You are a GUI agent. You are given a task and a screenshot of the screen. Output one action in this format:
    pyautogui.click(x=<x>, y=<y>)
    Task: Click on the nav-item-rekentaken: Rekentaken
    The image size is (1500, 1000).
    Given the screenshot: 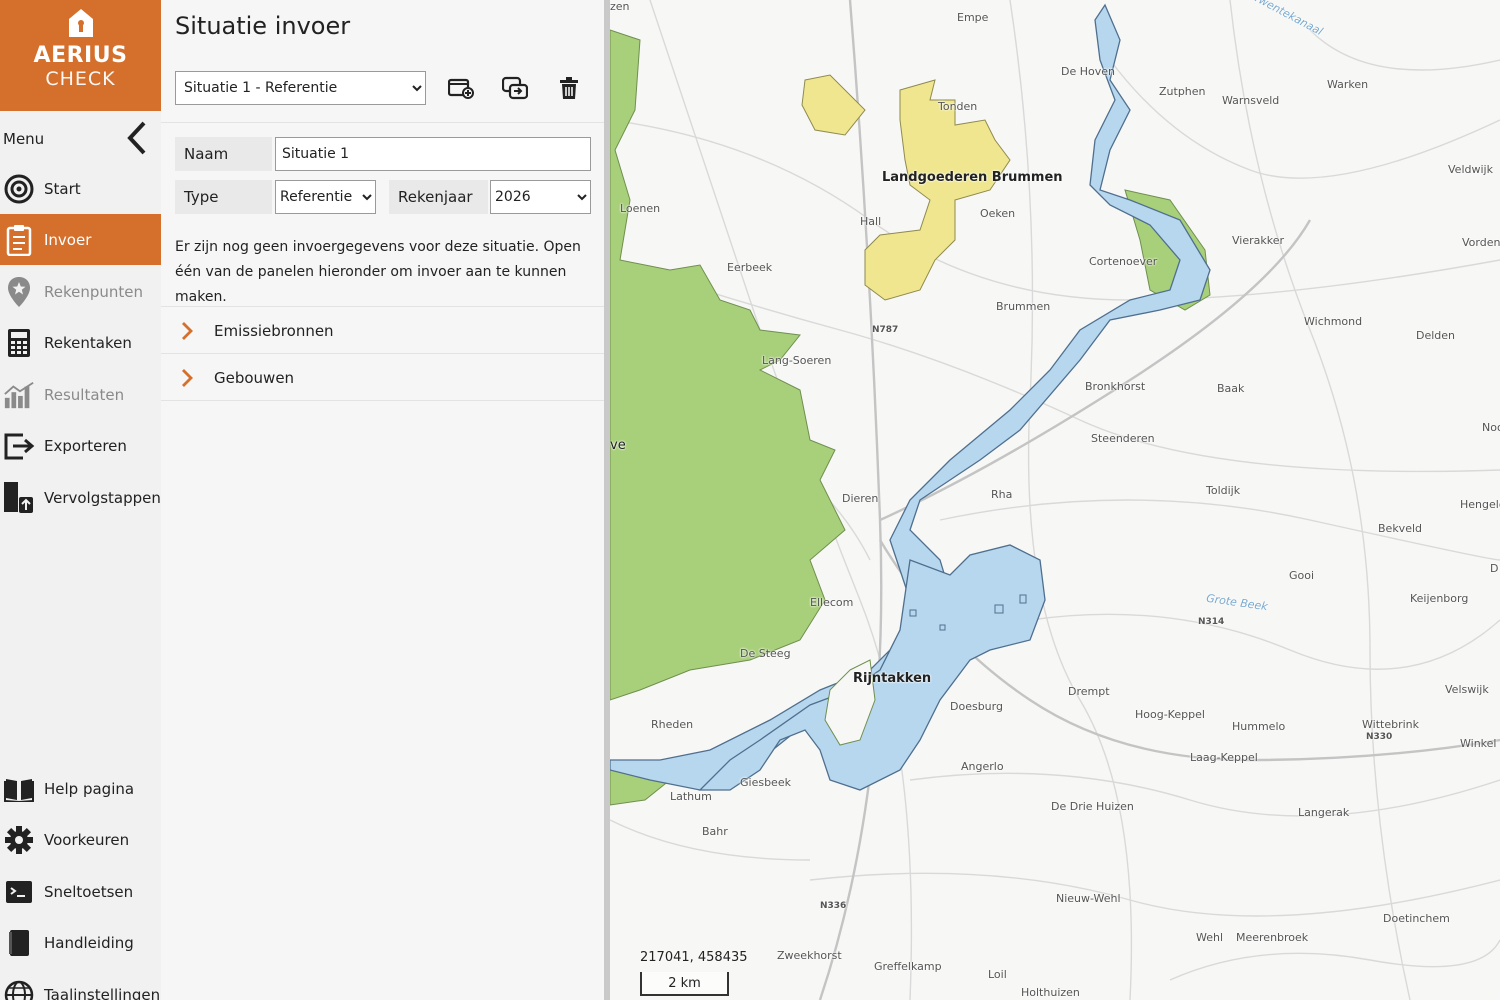 What is the action you would take?
    pyautogui.click(x=80, y=342)
    